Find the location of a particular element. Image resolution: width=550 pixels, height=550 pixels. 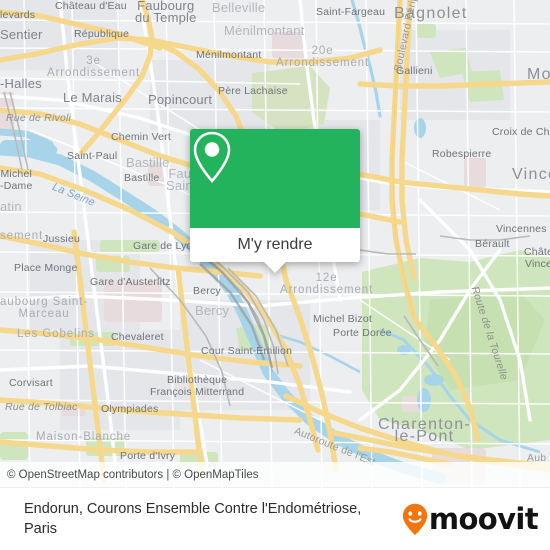

moovit-logo: moovit is located at coordinates (476, 519).